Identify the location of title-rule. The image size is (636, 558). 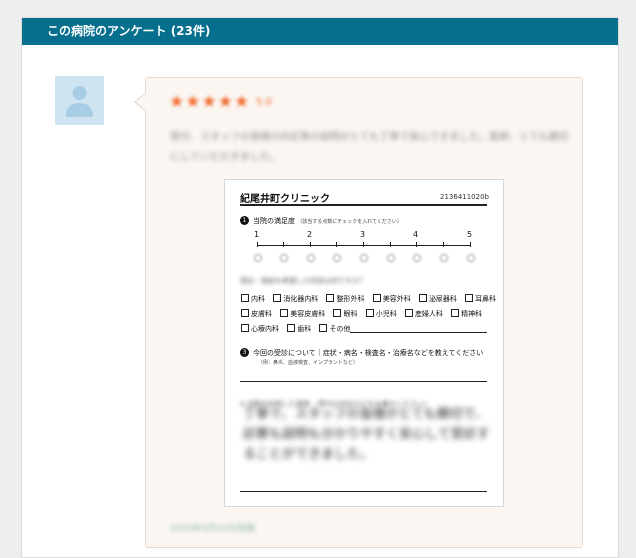
(363, 205).